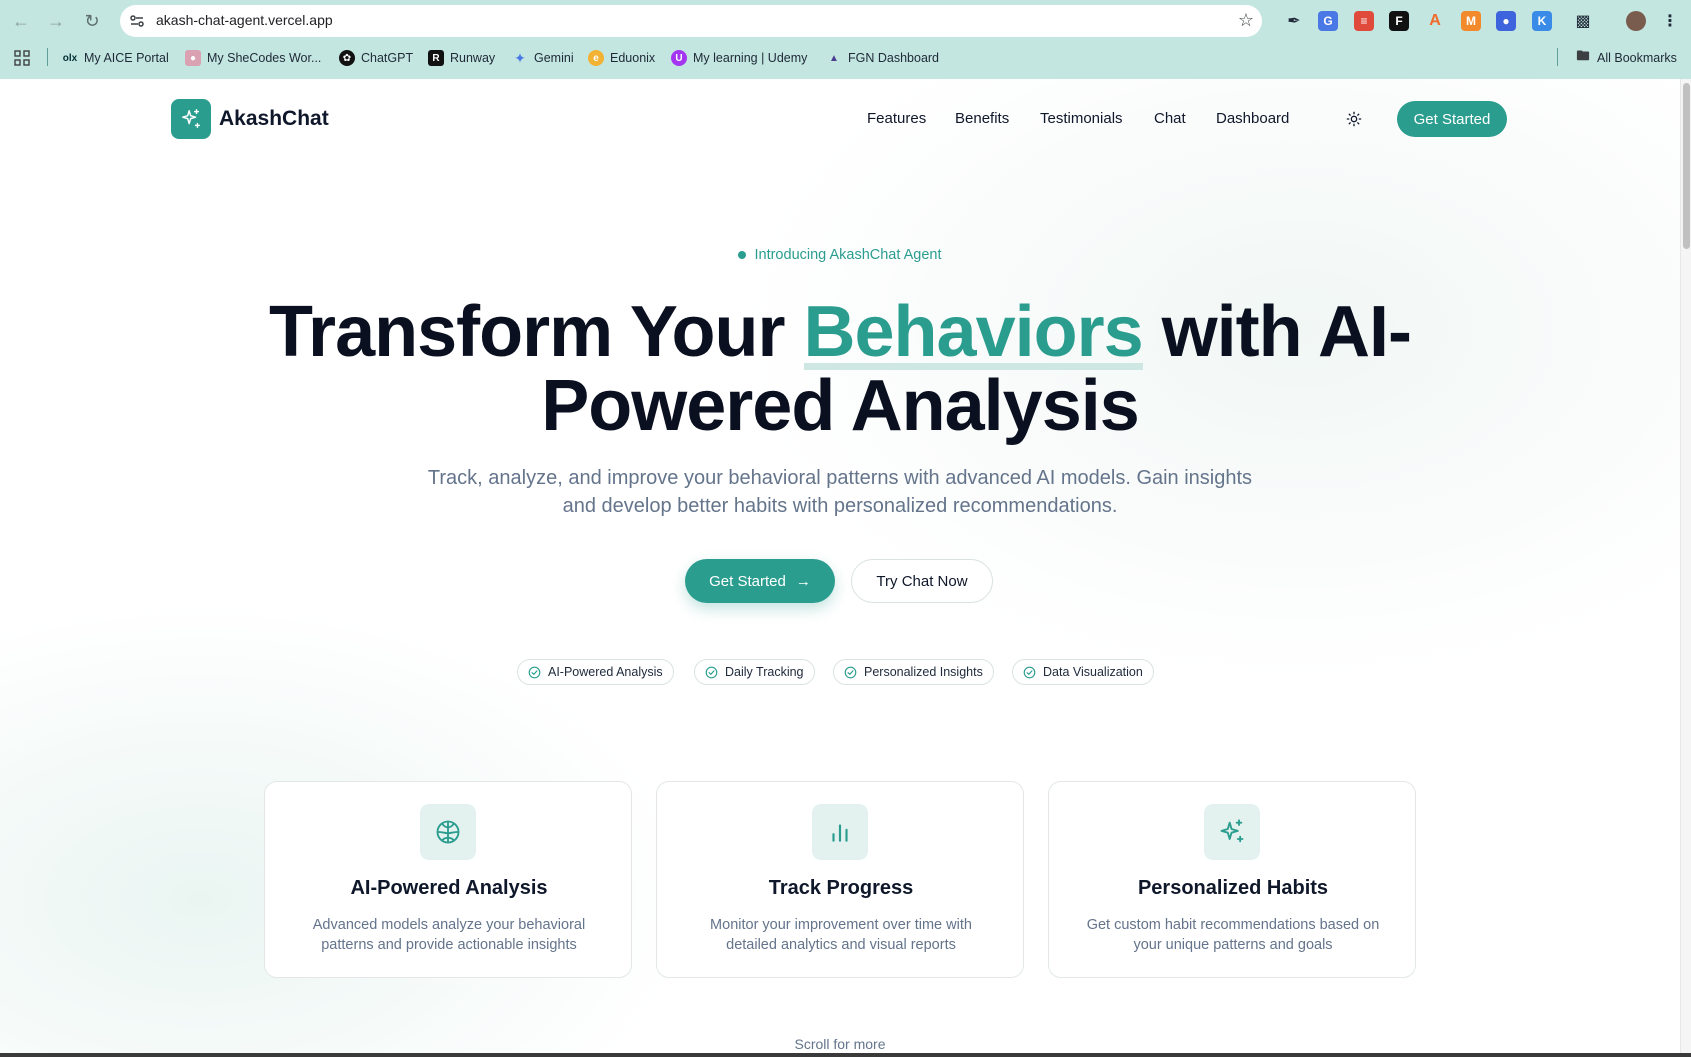  Describe the element at coordinates (845, 1055) in the screenshot. I see `os-dock-edge` at that location.